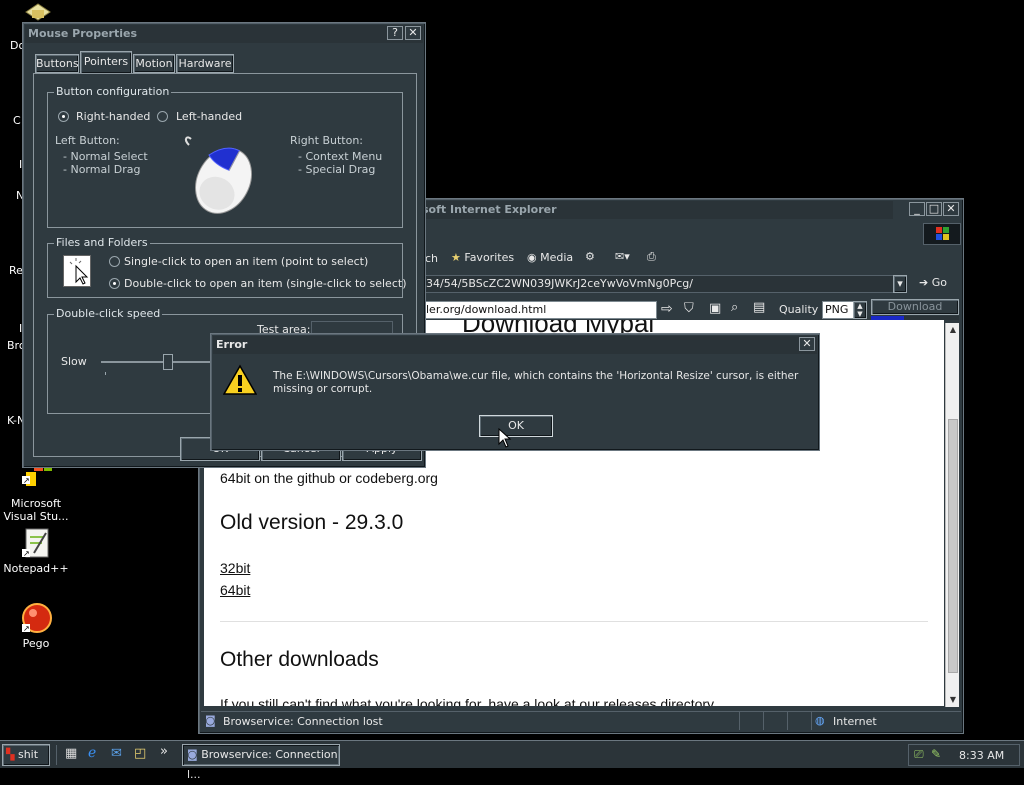  What do you see at coordinates (224, 176) in the screenshot?
I see `mouse-illustration-icon` at bounding box center [224, 176].